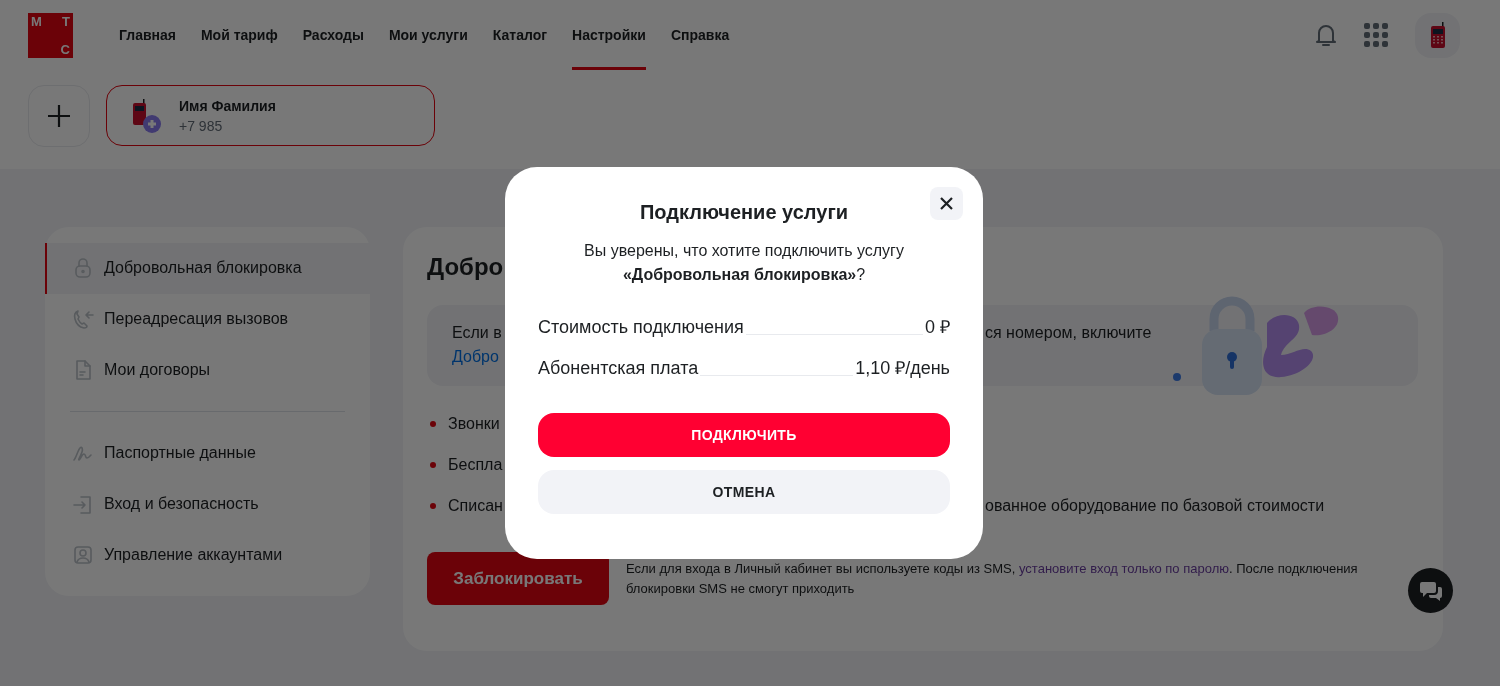  Describe the element at coordinates (641, 327) in the screenshot. I see `price-label: Стоимость подключения` at that location.